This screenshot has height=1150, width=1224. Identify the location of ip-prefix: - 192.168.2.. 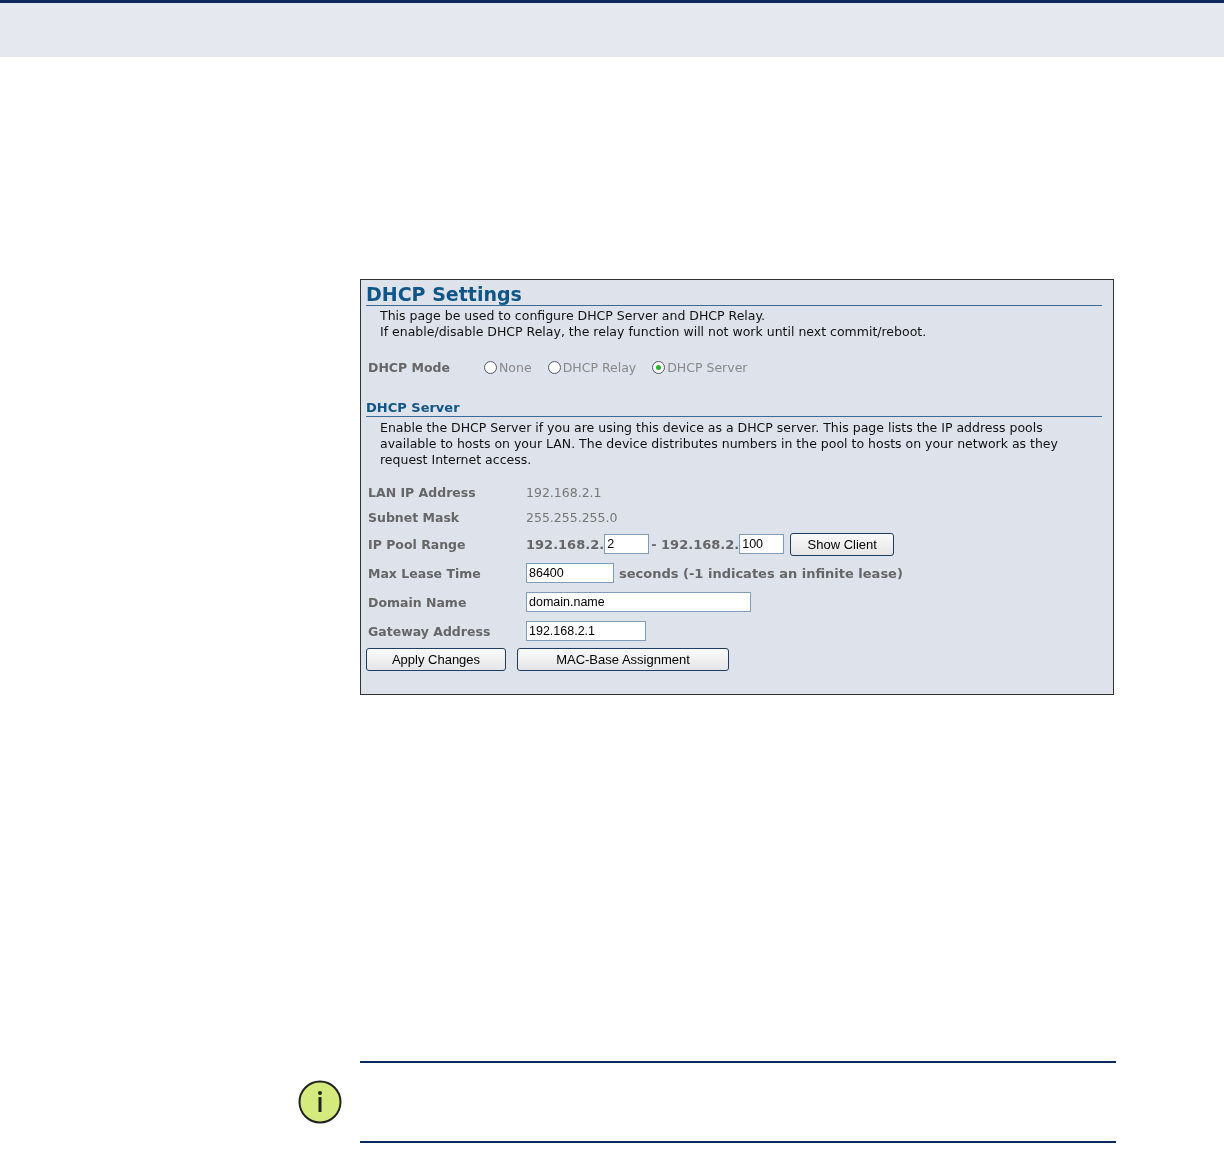
(695, 544).